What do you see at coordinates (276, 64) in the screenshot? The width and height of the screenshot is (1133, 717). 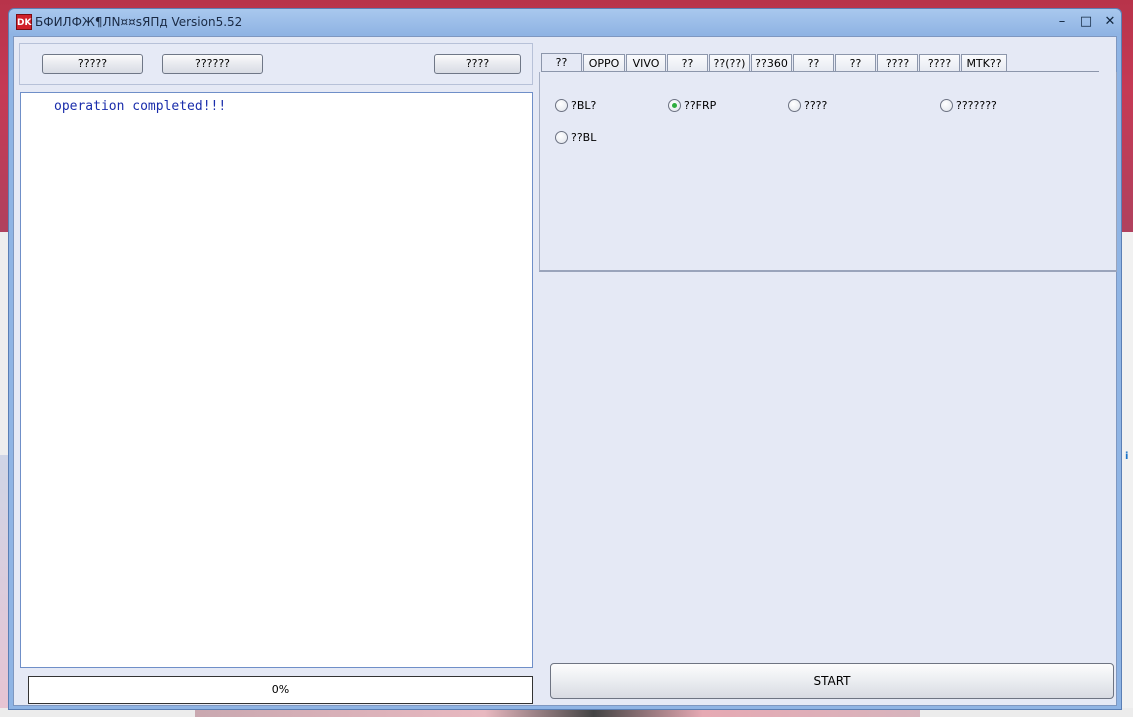 I see `toolbar-panel: ????? ?????? ????` at bounding box center [276, 64].